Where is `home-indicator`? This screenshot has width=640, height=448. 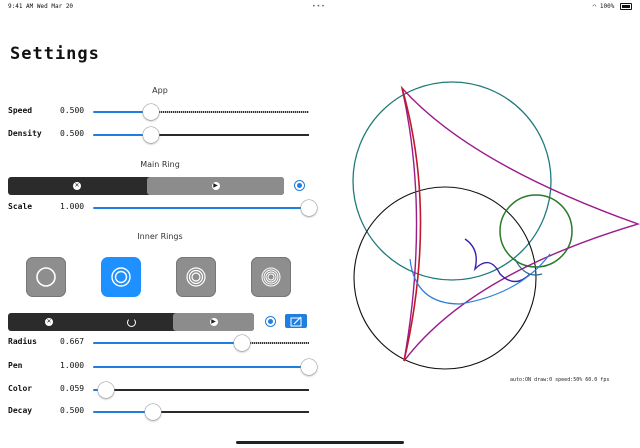
home-indicator is located at coordinates (320, 442).